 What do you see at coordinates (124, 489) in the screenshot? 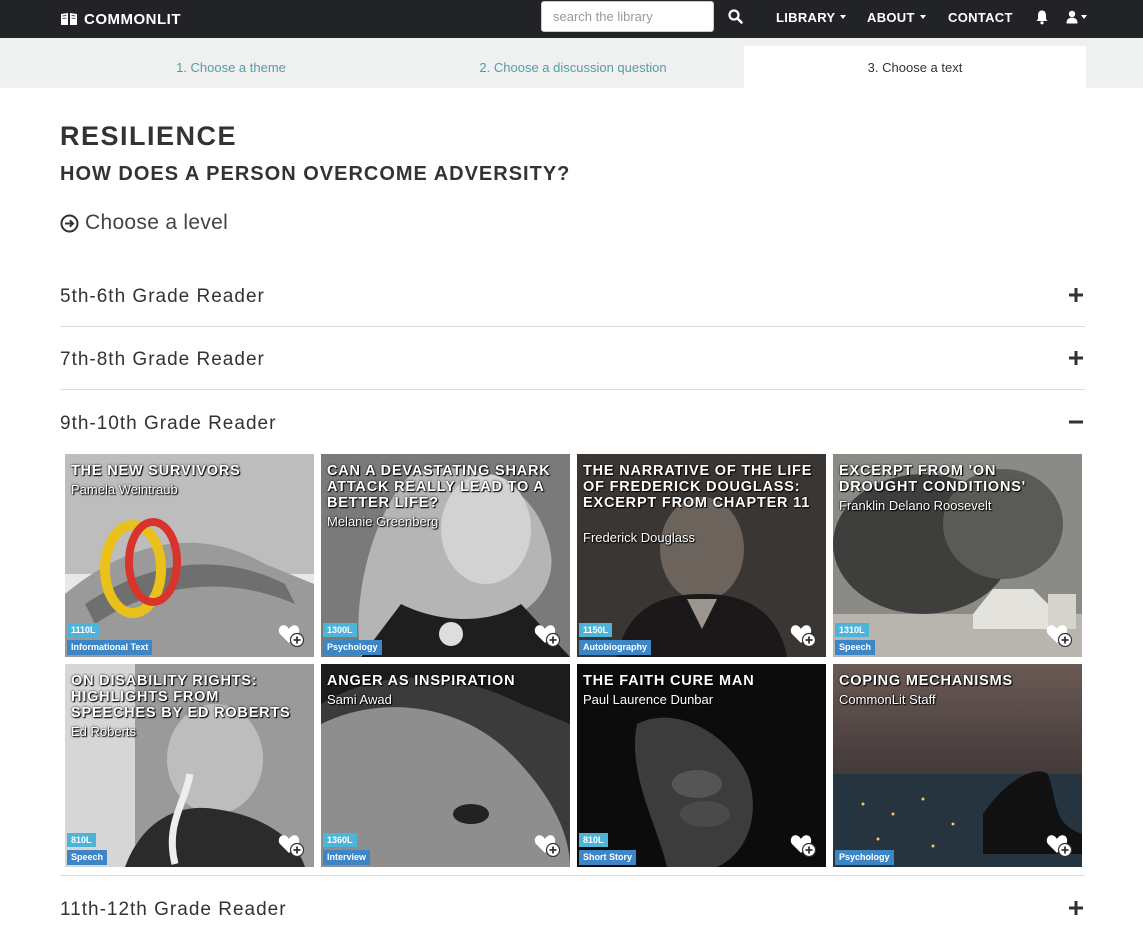
I see `card-author: Pamela Weintraub` at bounding box center [124, 489].